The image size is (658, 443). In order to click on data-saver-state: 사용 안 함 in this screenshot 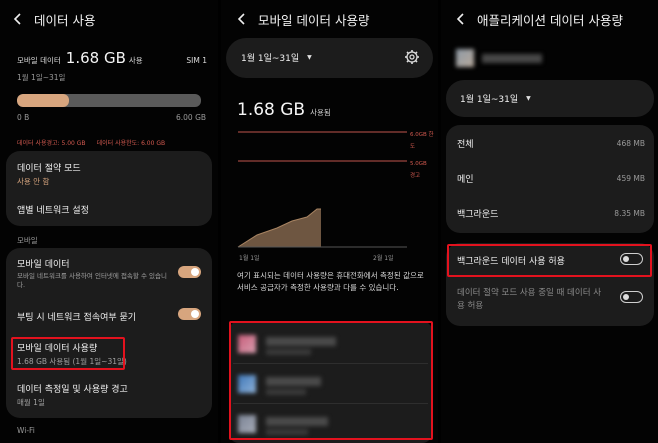, I will do `click(33, 181)`.